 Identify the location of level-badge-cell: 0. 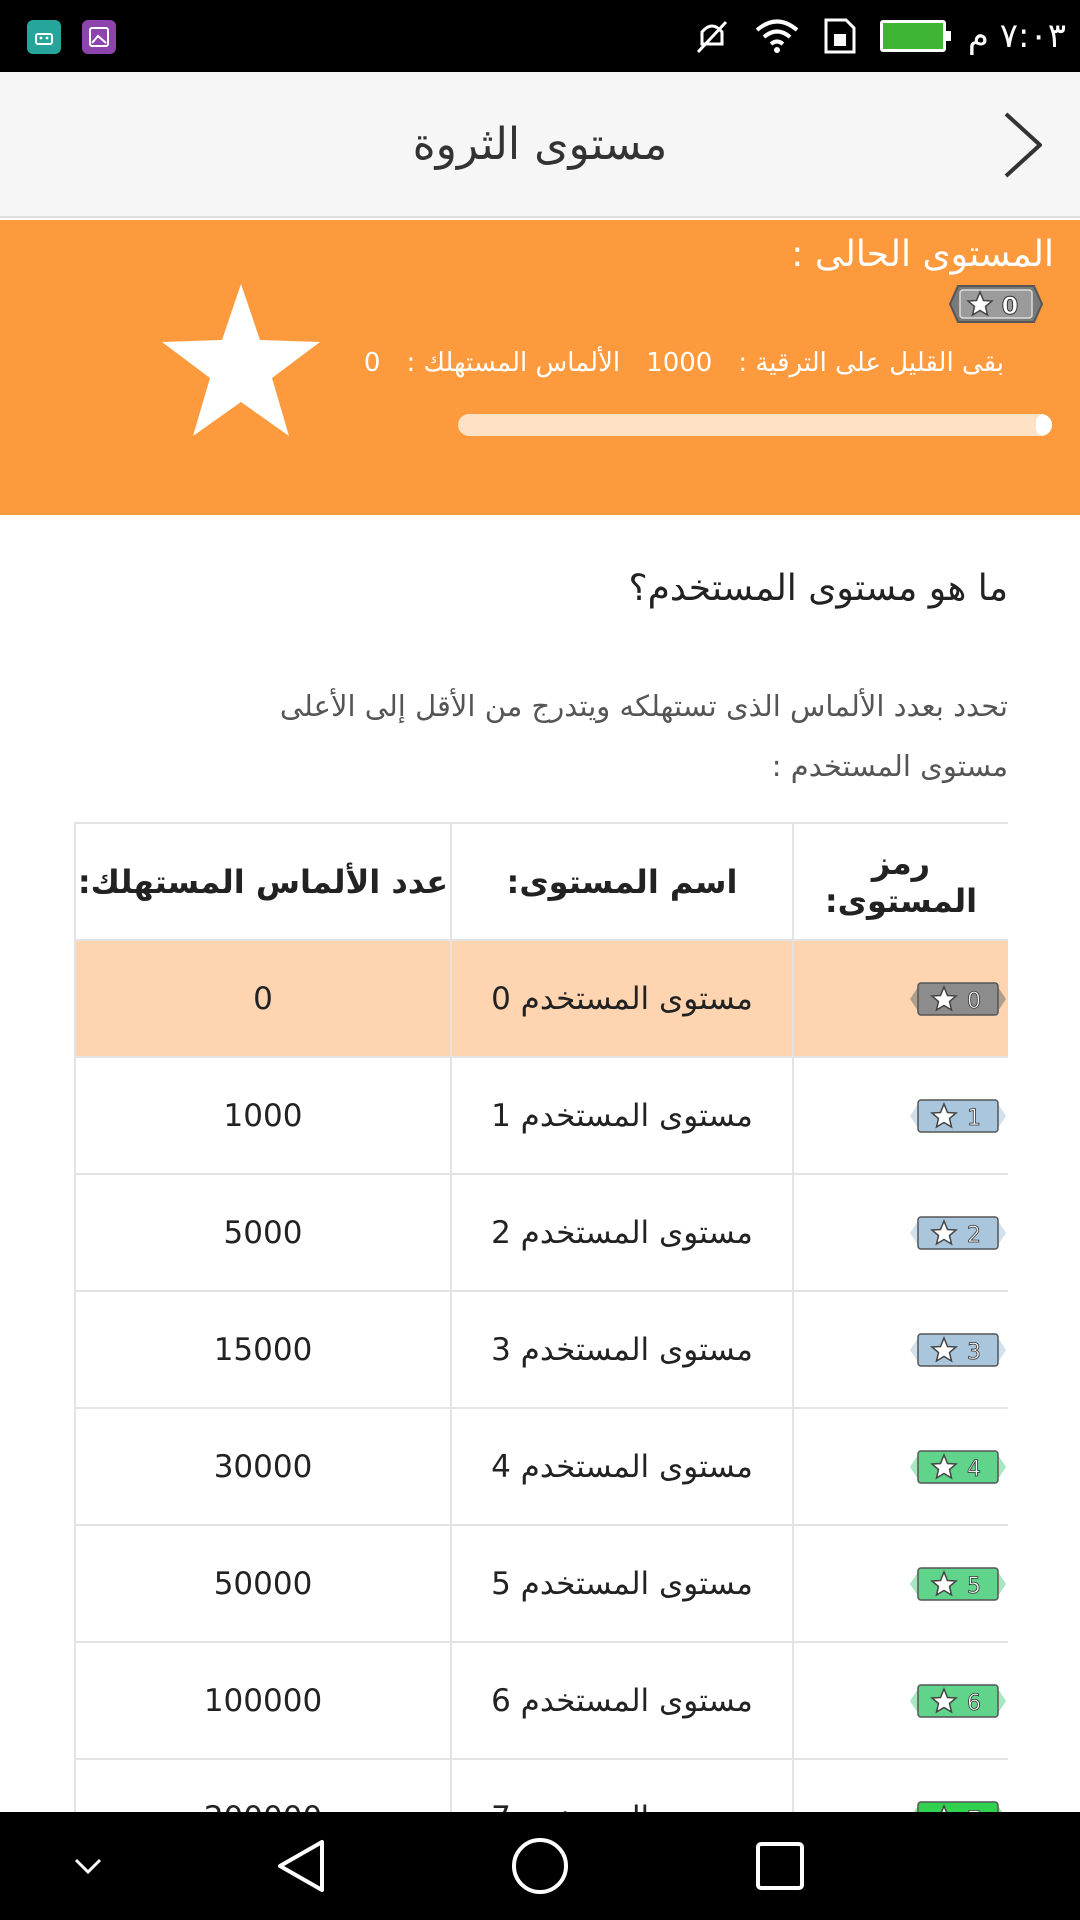
(900, 998).